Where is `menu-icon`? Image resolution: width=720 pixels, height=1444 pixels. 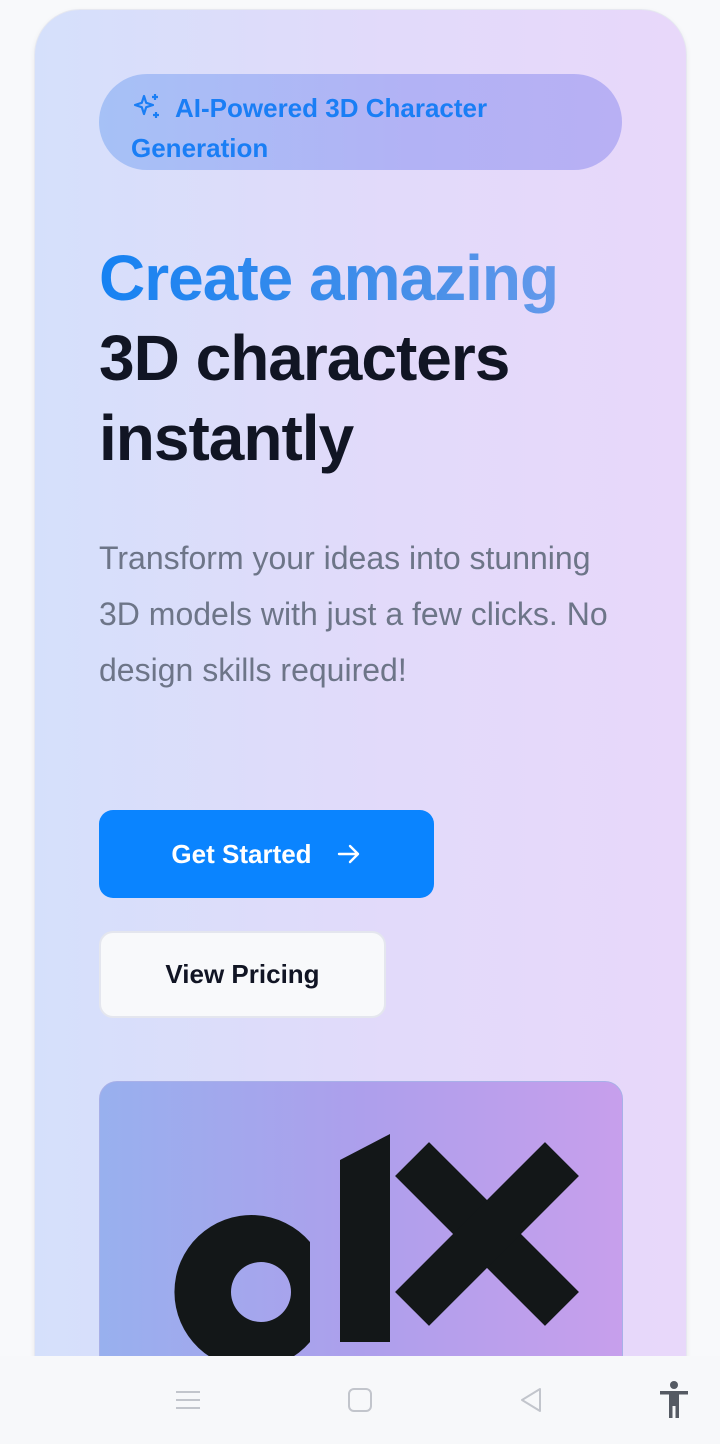 menu-icon is located at coordinates (188, 1400).